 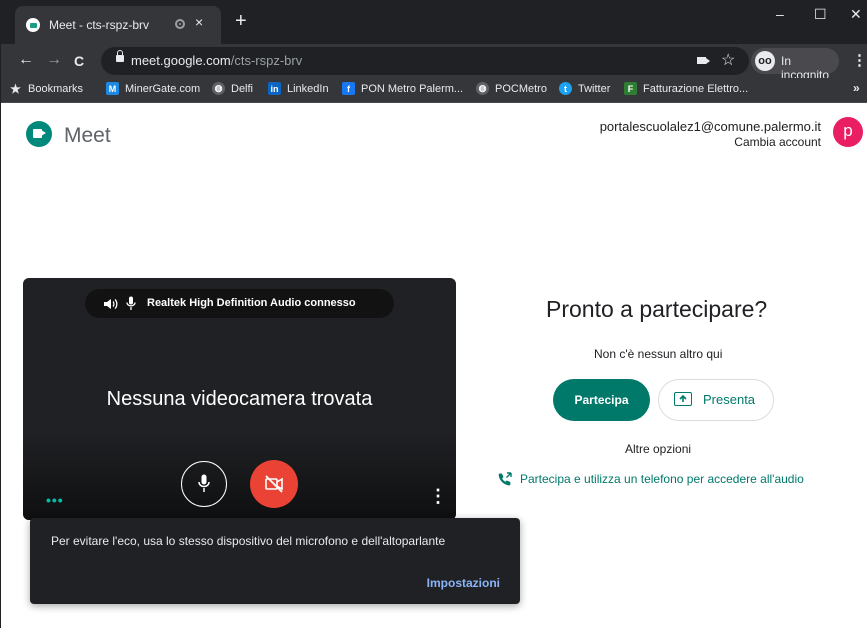 I want to click on join-button: Partecipa, so click(x=601, y=400).